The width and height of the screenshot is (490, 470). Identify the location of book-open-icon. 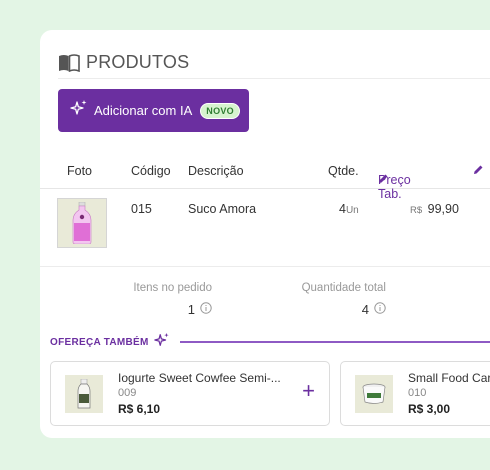
(69, 62).